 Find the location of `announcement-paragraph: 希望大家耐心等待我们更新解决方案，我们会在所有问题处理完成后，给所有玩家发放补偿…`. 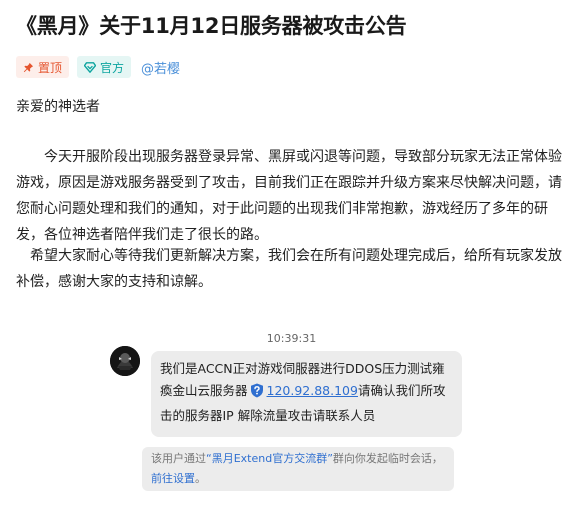

announcement-paragraph: 希望大家耐心等待我们更新解决方案，我们会在所有问题处理完成后，给所有玩家发放补偿… is located at coordinates (289, 269).